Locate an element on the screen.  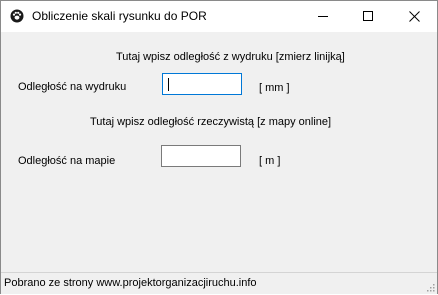
print-unit-label: [ mm ] is located at coordinates (274, 88).